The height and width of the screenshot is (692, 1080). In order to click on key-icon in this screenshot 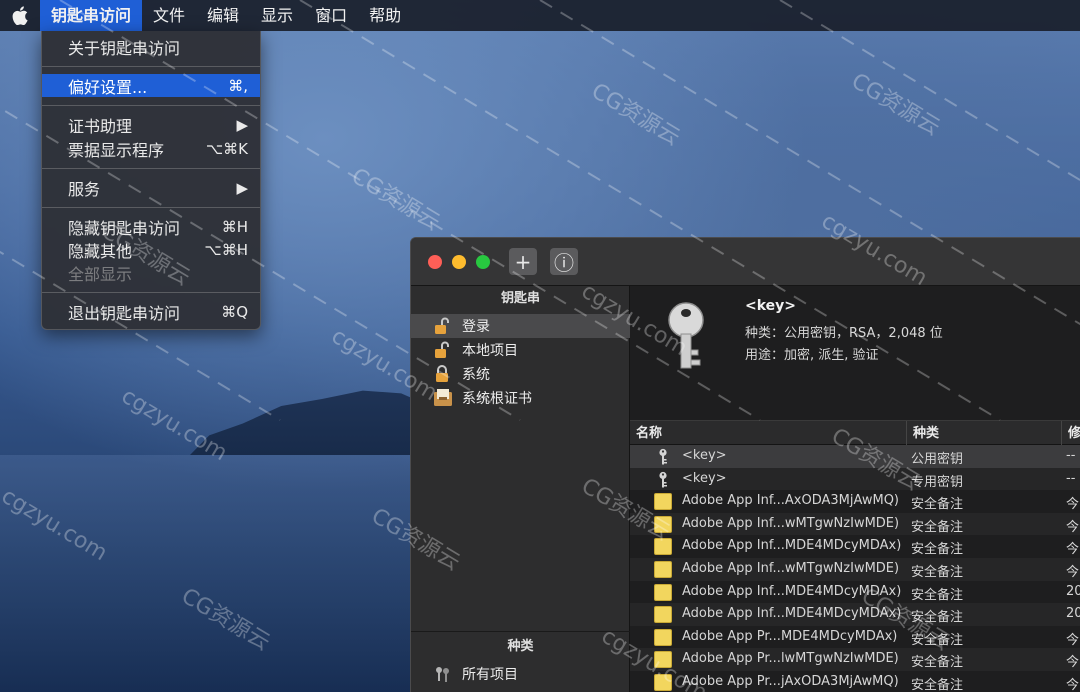, I will do `click(663, 456)`.